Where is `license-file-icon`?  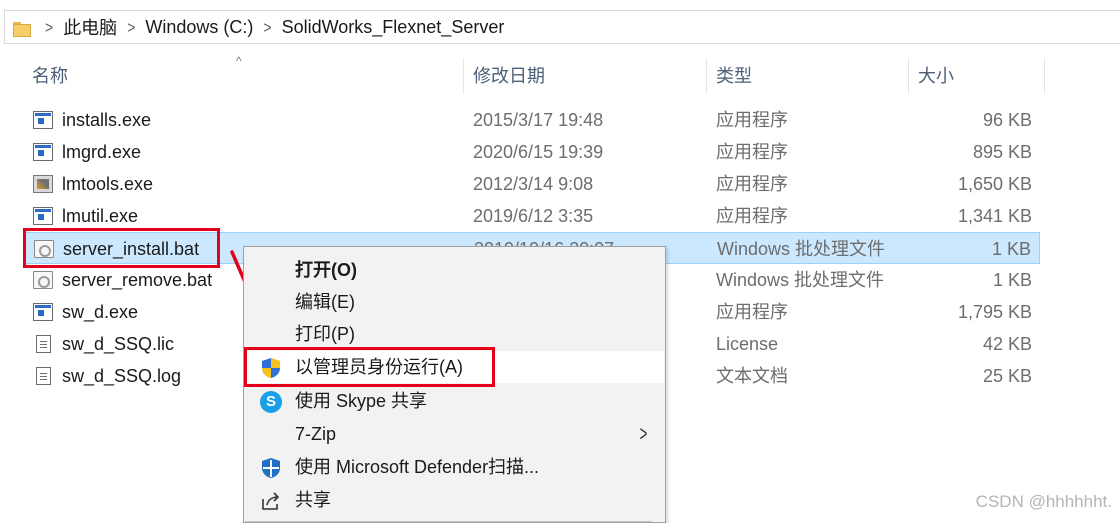 license-file-icon is located at coordinates (43, 344).